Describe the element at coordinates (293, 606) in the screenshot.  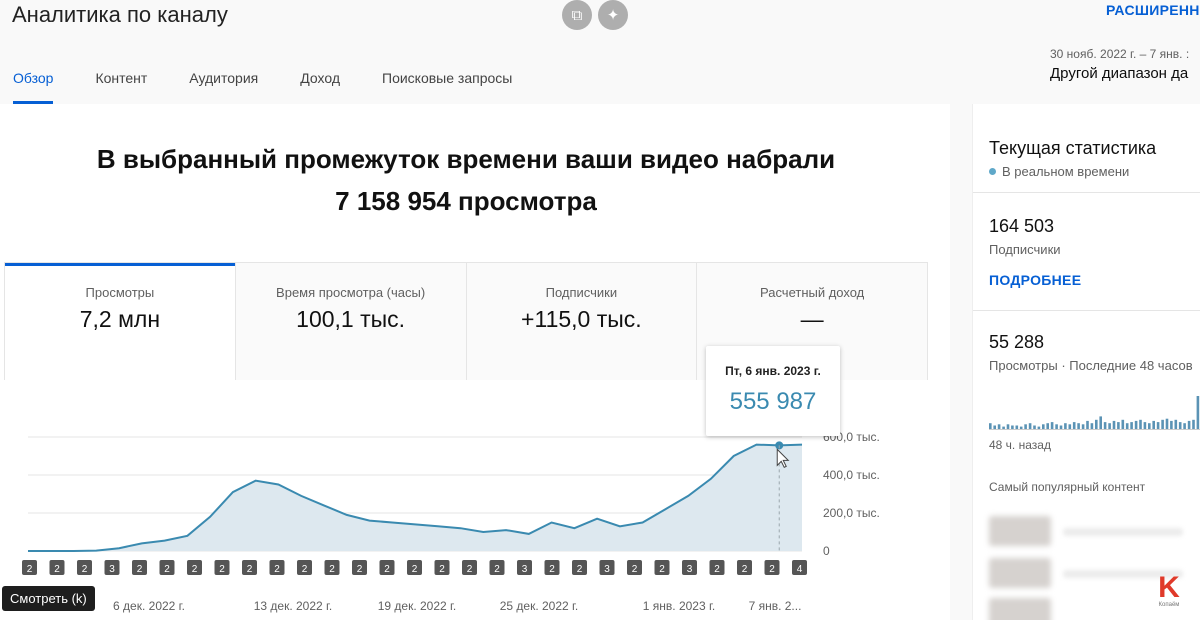
I see `x-tick-label: 13 дек. 2022 г.` at that location.